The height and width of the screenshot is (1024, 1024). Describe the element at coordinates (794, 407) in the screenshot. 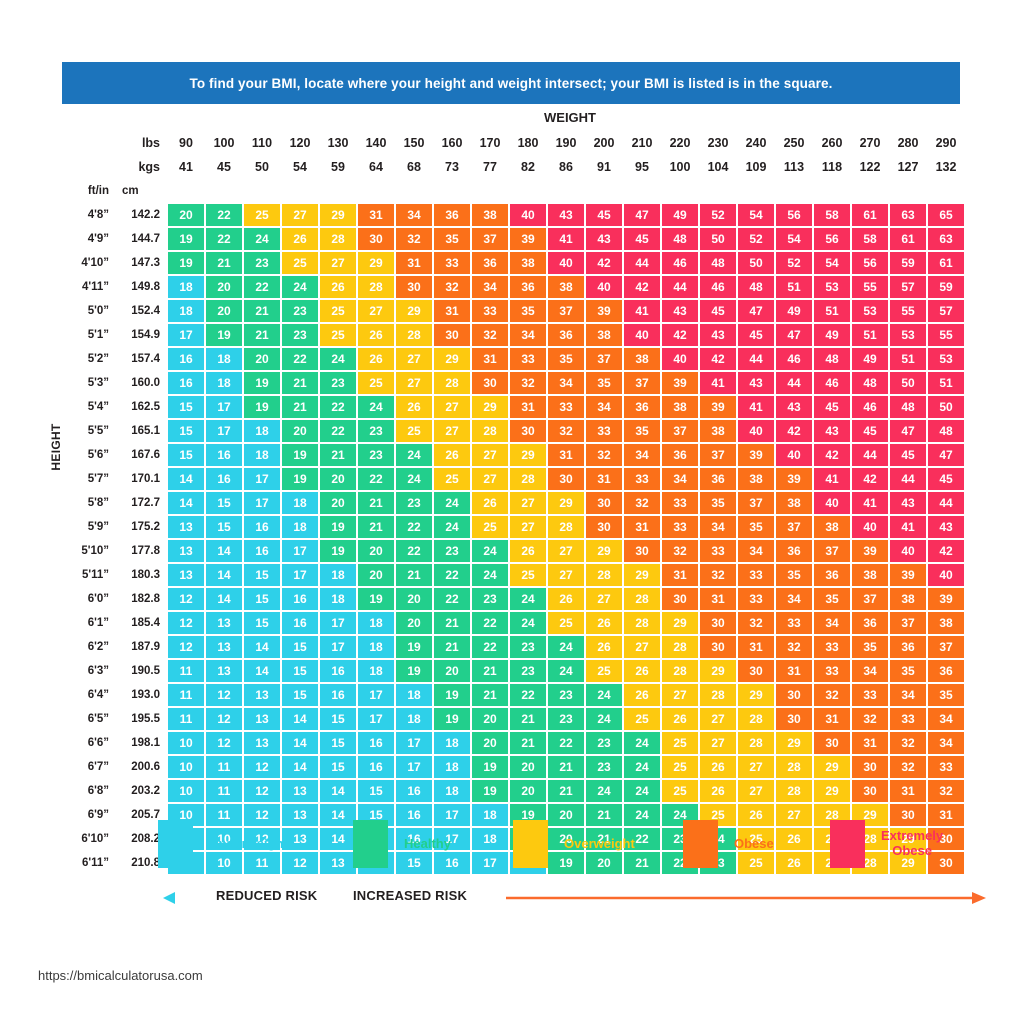

I see `bmi-cell: 43` at that location.